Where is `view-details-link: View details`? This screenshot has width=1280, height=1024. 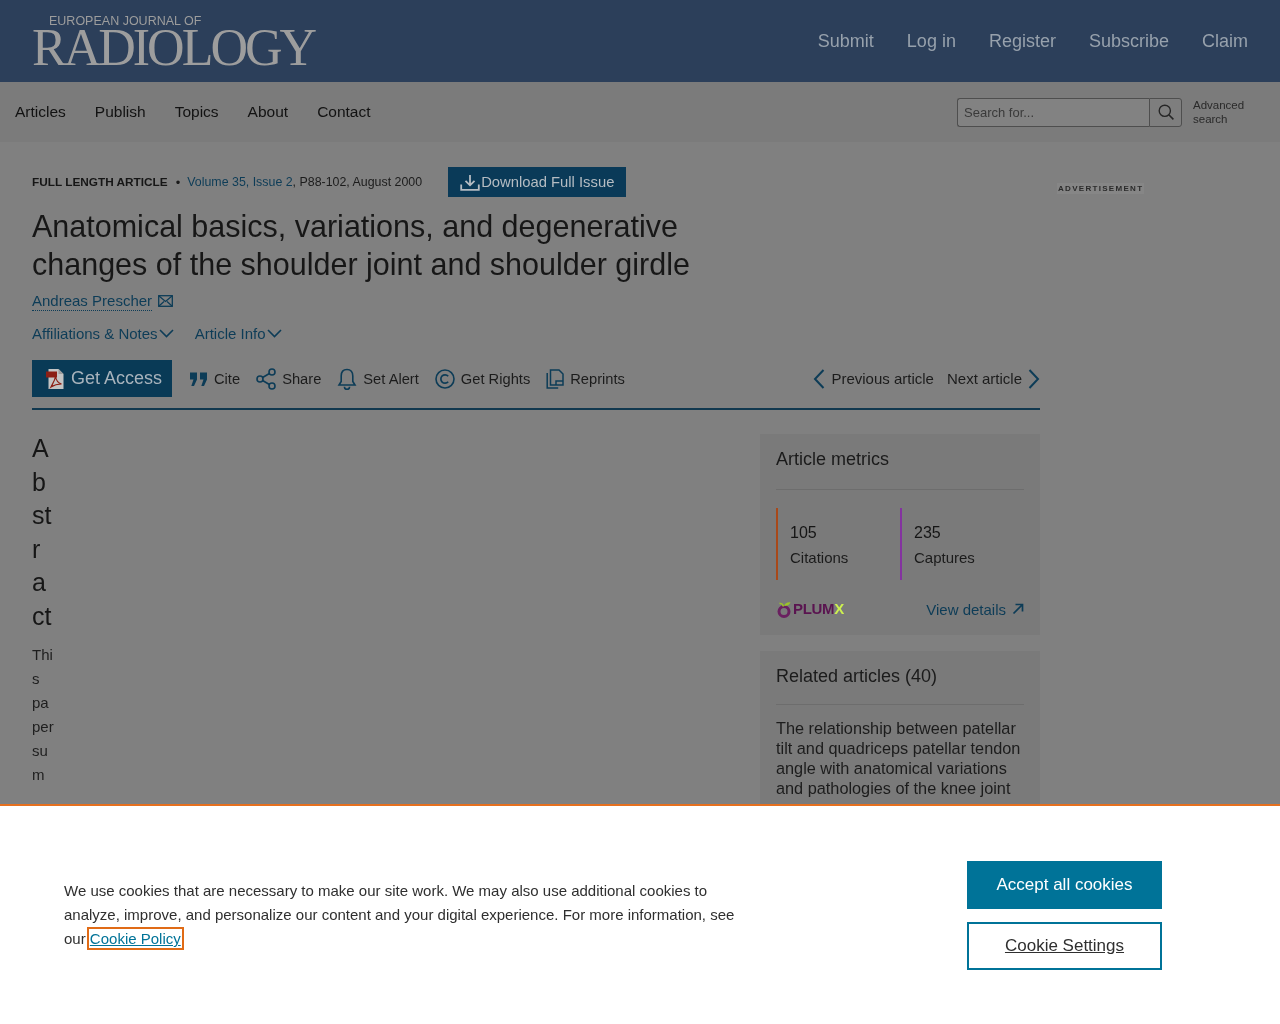
view-details-link: View details is located at coordinates (975, 609).